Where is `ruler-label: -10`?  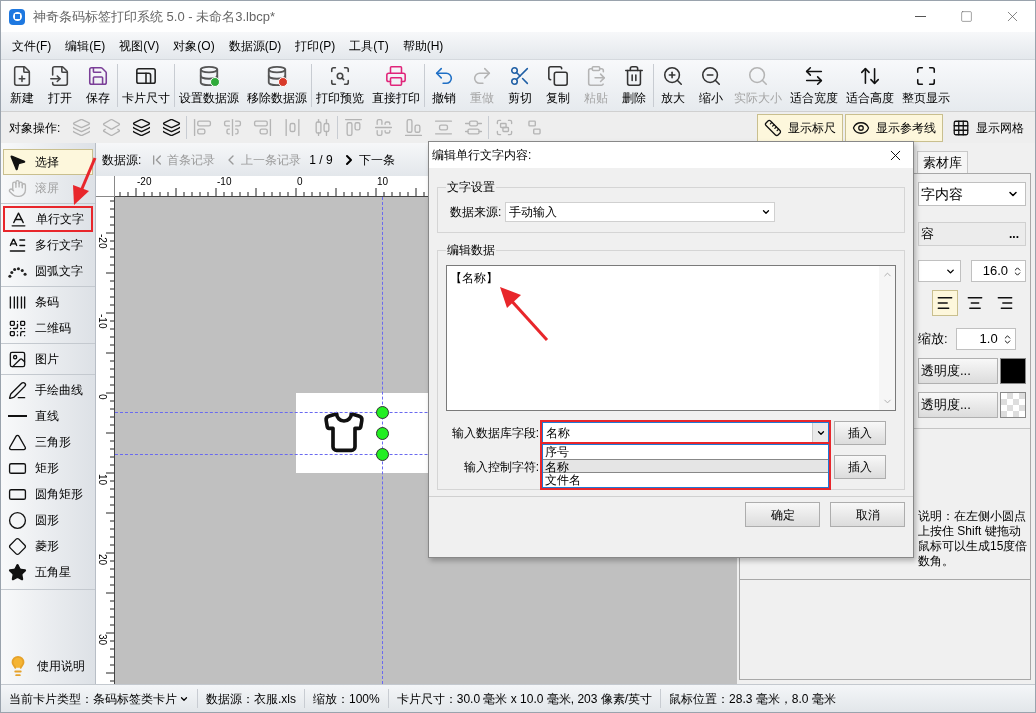
ruler-label: -10 is located at coordinates (224, 182).